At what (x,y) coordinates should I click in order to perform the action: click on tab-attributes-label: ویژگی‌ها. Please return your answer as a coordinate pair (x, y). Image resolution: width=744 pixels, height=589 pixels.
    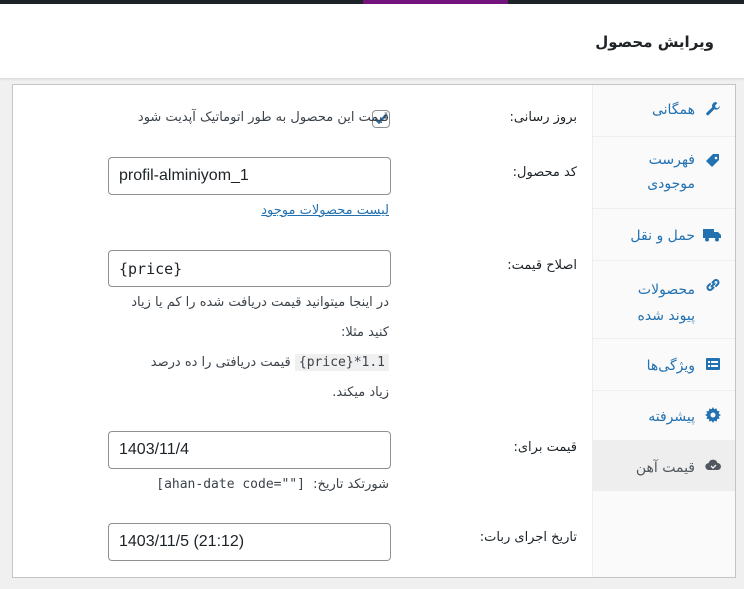
    Looking at the image, I should click on (670, 366).